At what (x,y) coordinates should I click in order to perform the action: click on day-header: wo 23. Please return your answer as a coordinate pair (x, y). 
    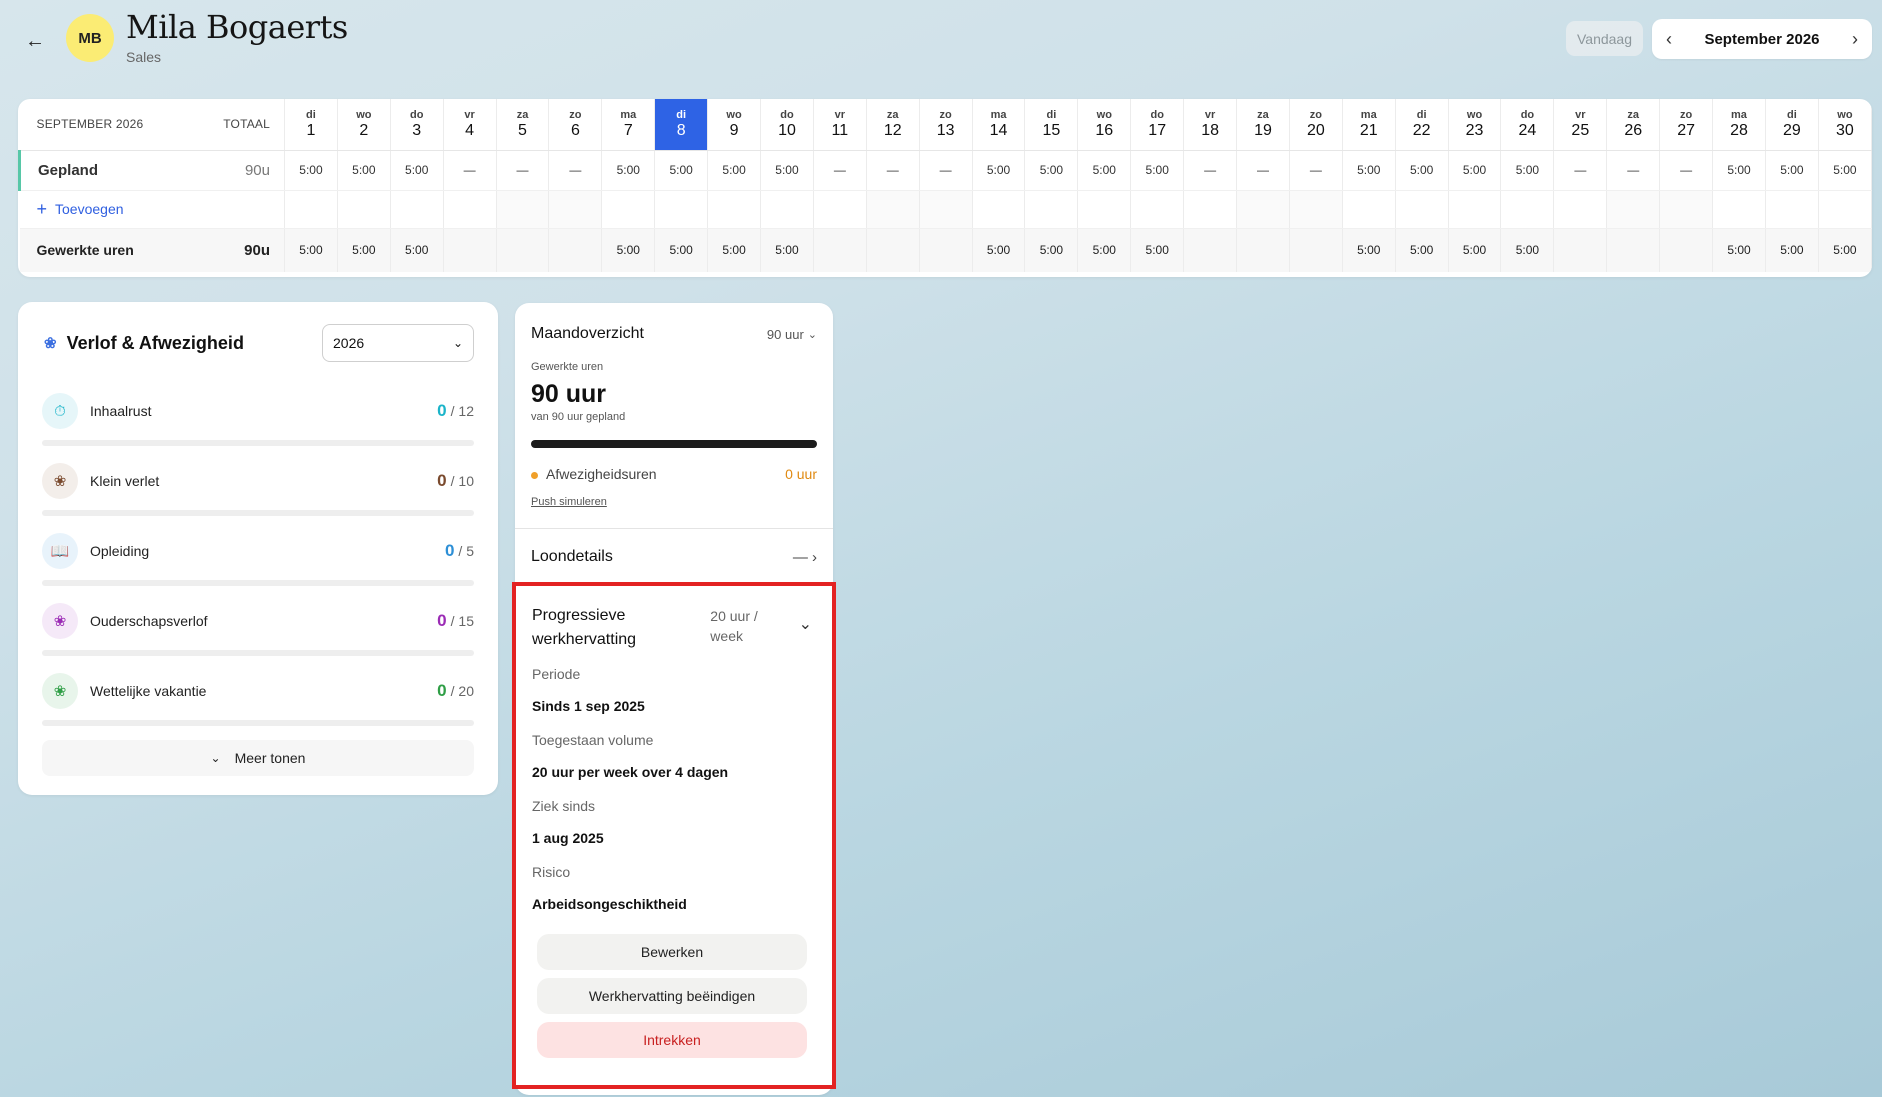
    Looking at the image, I should click on (1475, 125).